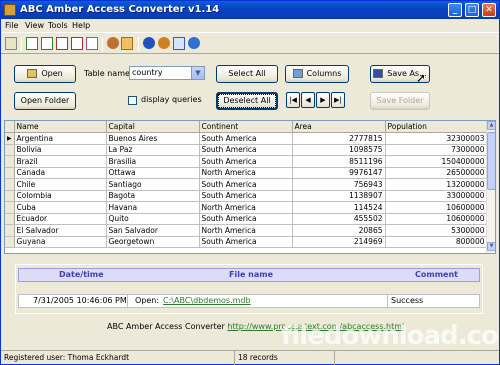 Image resolution: width=500 pixels, height=365 pixels. Describe the element at coordinates (60, 230) in the screenshot. I see `grid-cell: El Salvador` at that location.